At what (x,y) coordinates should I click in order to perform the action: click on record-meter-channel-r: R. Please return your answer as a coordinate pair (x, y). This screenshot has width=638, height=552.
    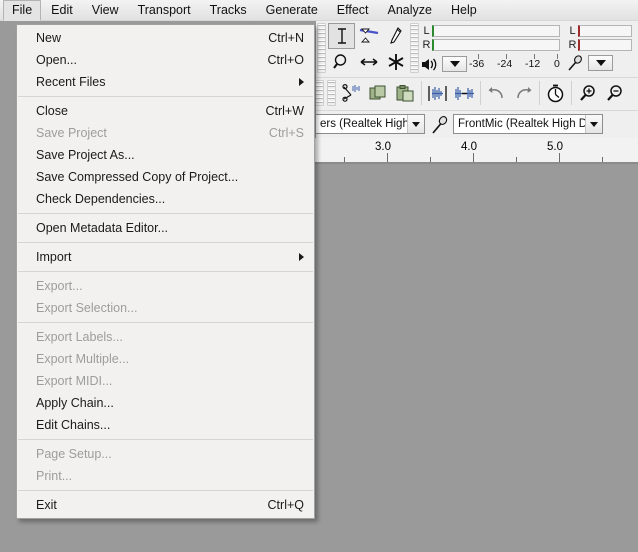
    Looking at the image, I should click on (572, 45).